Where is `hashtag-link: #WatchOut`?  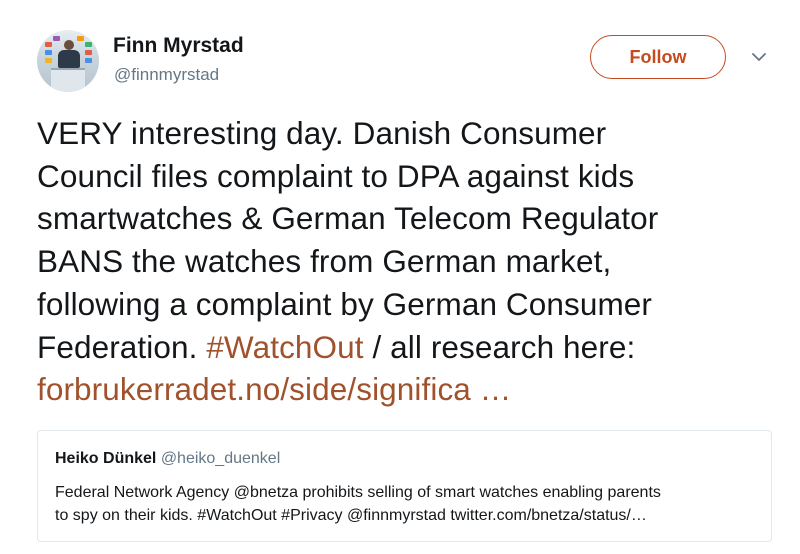
hashtag-link: #WatchOut is located at coordinates (284, 347).